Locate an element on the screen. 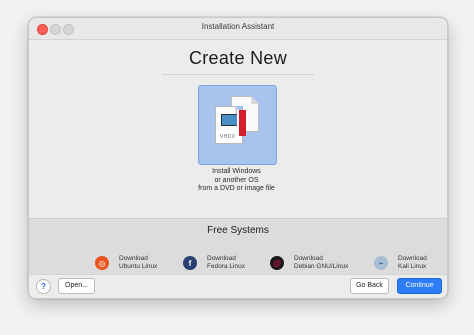  go-back-button: Go Back is located at coordinates (369, 286).